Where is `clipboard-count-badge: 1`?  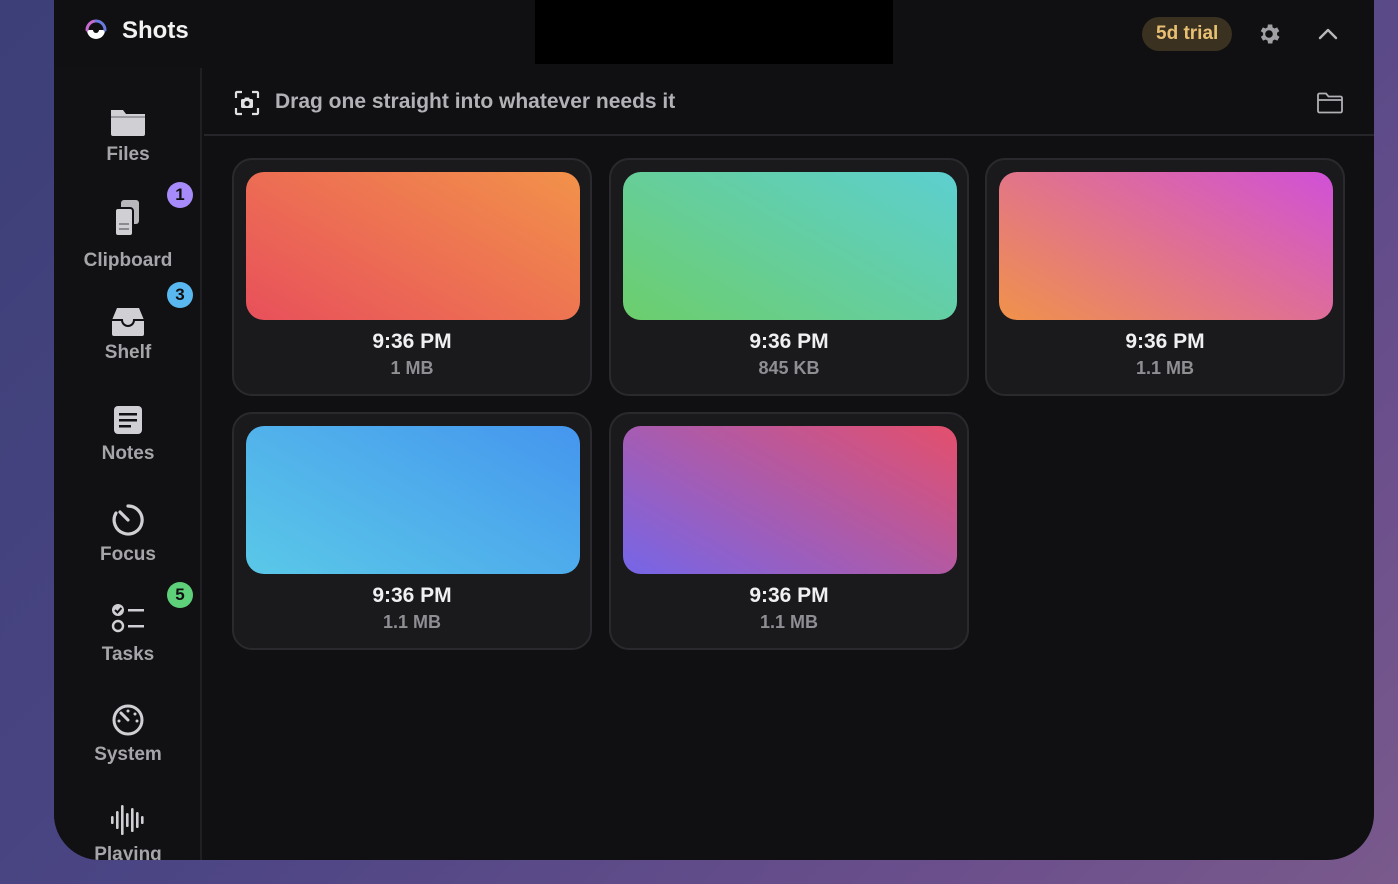
clipboard-count-badge: 1 is located at coordinates (180, 195).